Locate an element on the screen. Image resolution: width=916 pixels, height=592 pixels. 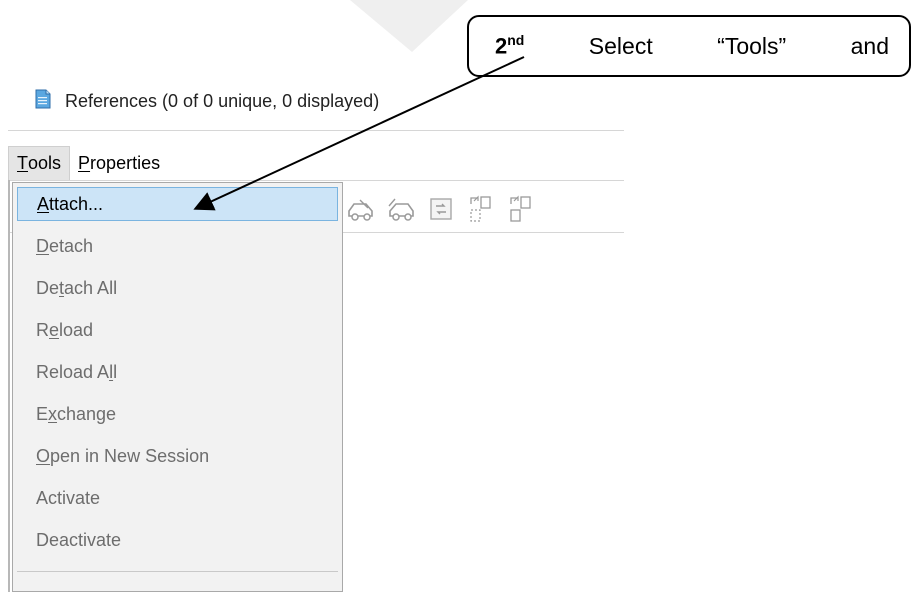
window-left-edge is located at coordinates (9, 386).